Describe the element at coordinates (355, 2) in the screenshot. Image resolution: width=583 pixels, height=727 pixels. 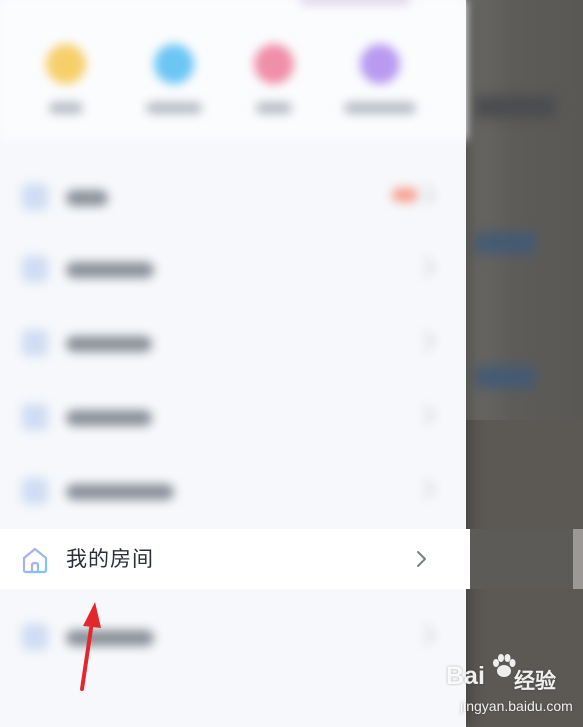
I see `blurred-top-element` at that location.